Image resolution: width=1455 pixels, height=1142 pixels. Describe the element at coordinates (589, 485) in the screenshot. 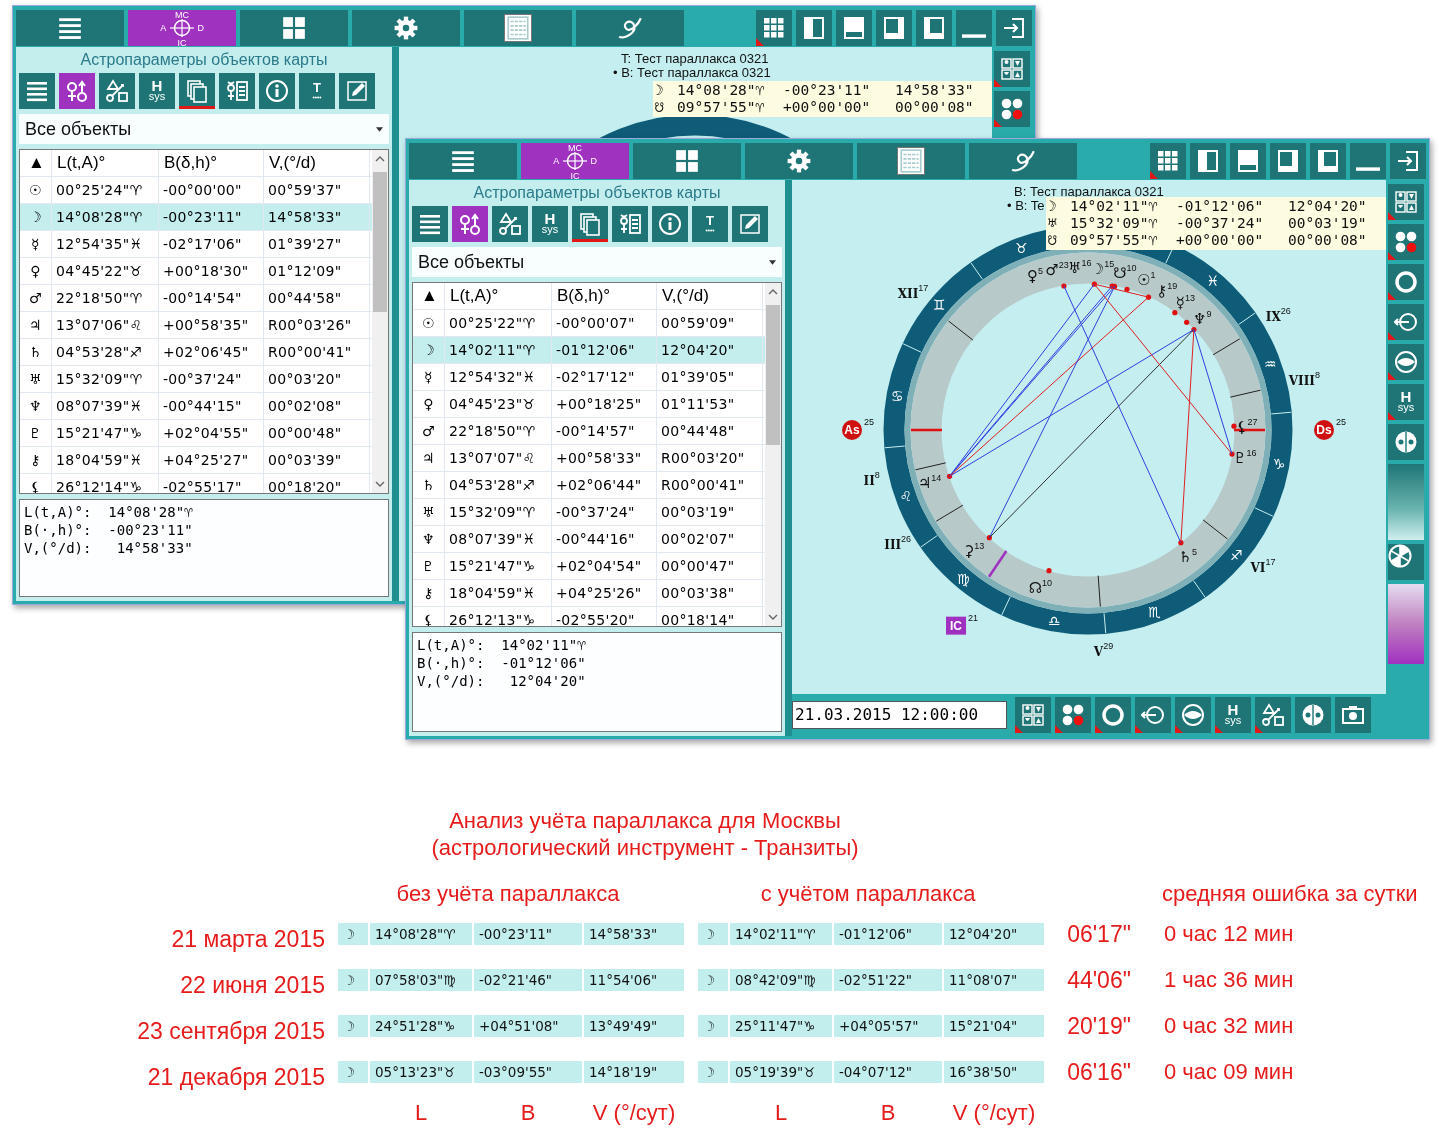

I see `table-row: ♄ 04°53'28"♐ +02°06'44" R00°00'41"` at that location.